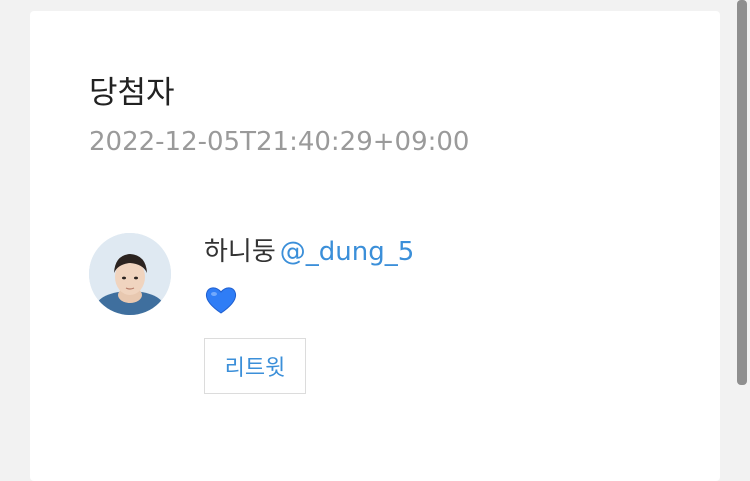  Describe the element at coordinates (132, 93) in the screenshot. I see `page-title: 당첨자` at that location.